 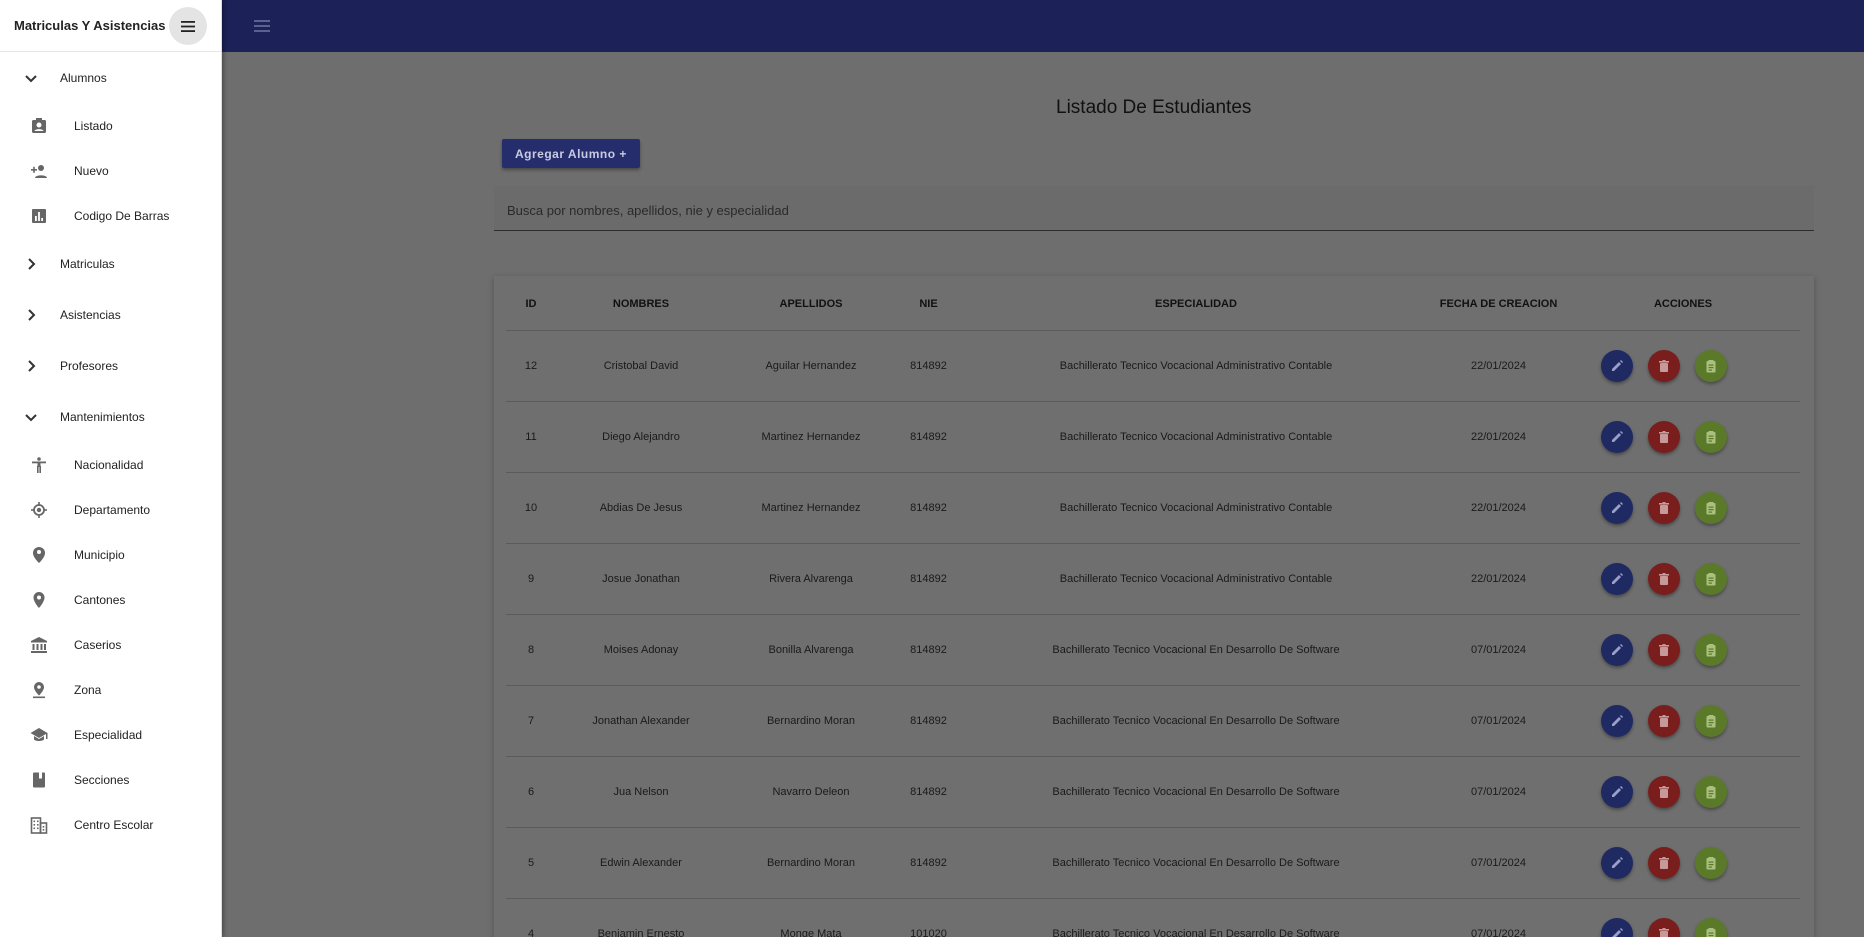 I want to click on cell-nie: 101020, so click(x=928, y=917).